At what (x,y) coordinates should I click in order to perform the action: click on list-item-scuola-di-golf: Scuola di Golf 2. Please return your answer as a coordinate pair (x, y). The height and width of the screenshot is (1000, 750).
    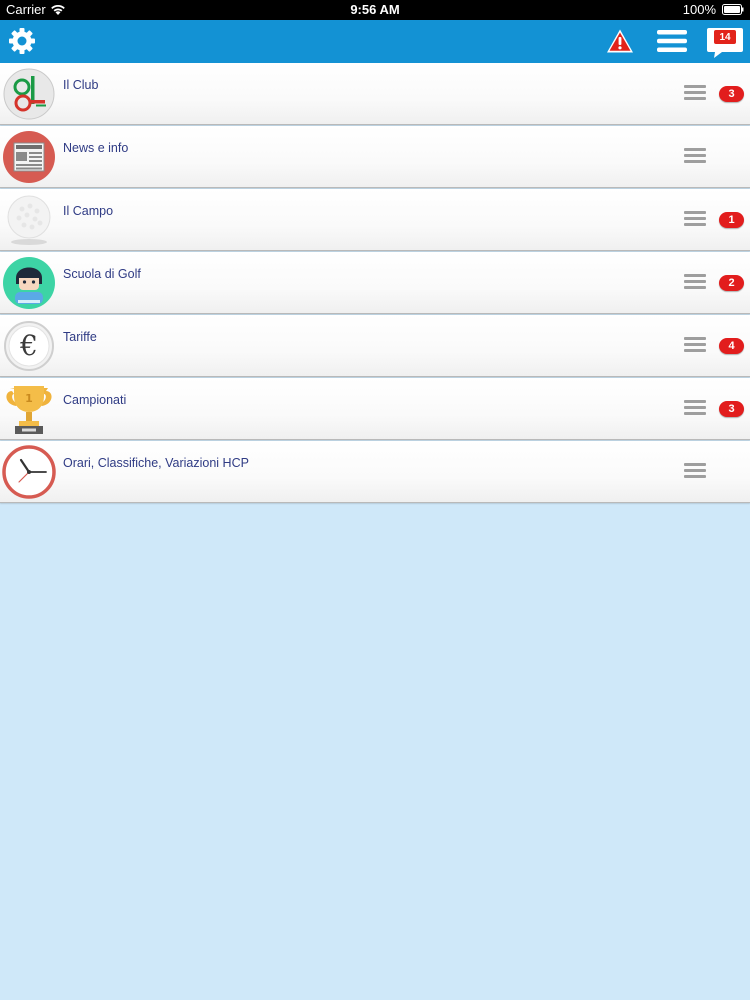
    Looking at the image, I should click on (375, 283).